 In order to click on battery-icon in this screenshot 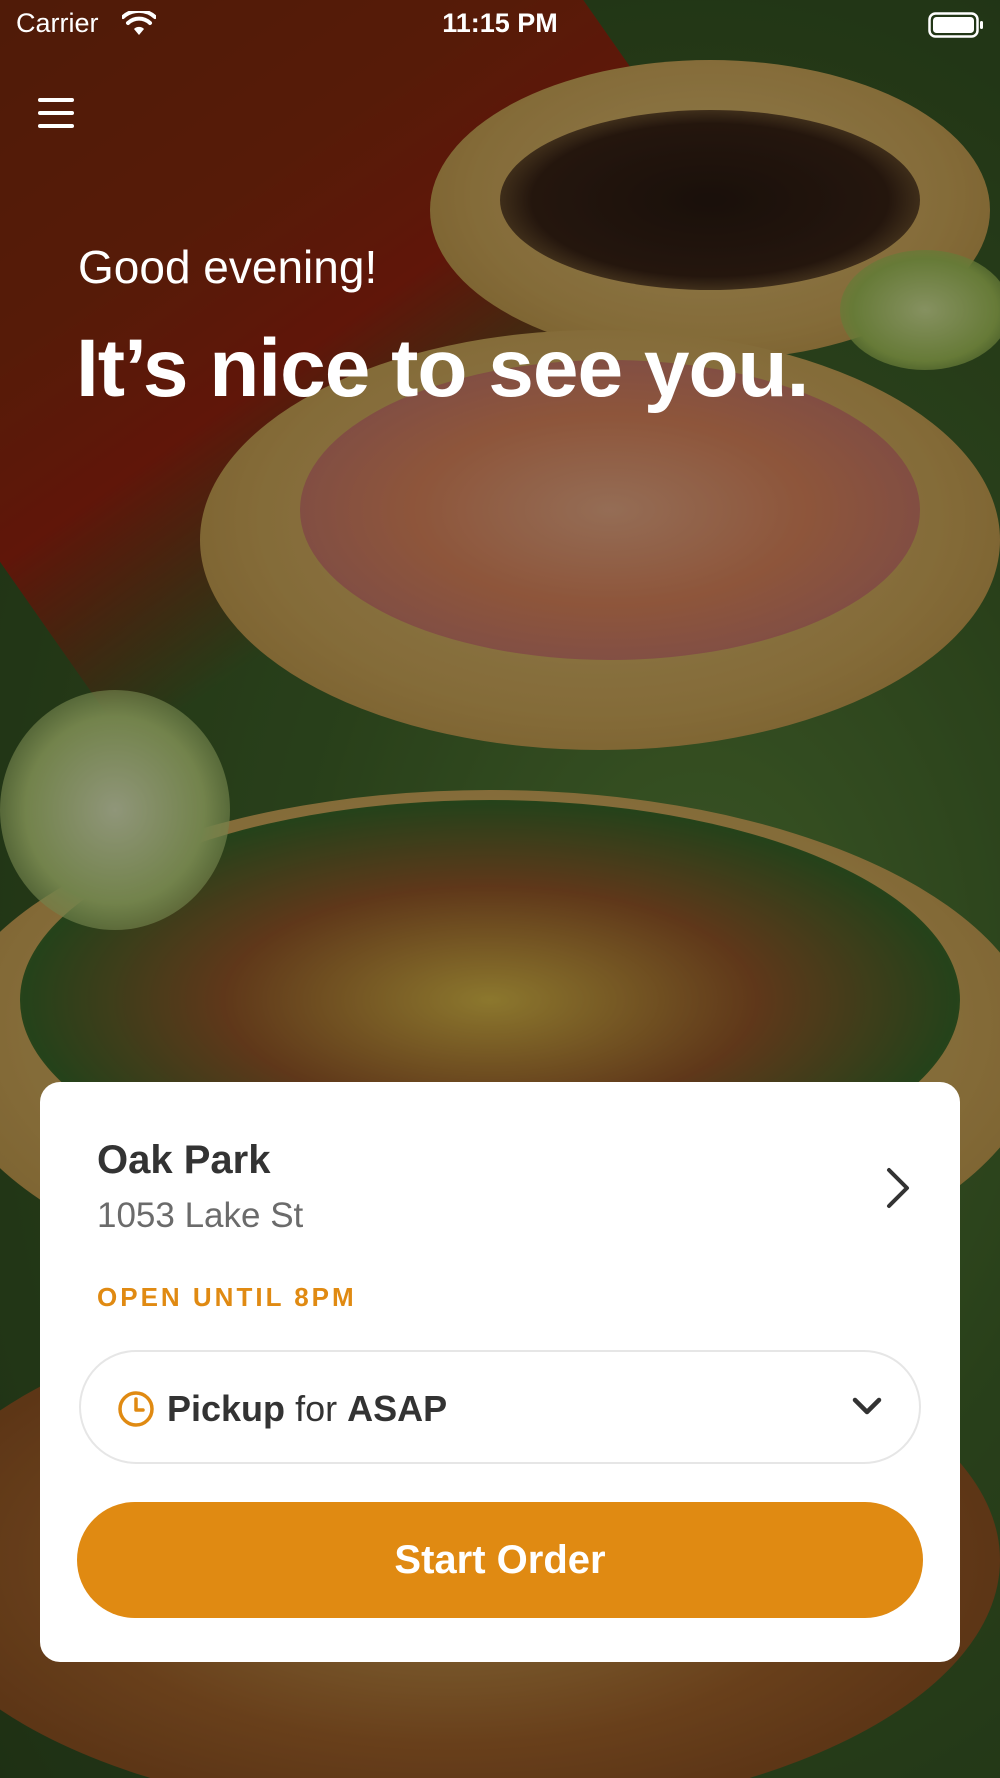, I will do `click(955, 25)`.